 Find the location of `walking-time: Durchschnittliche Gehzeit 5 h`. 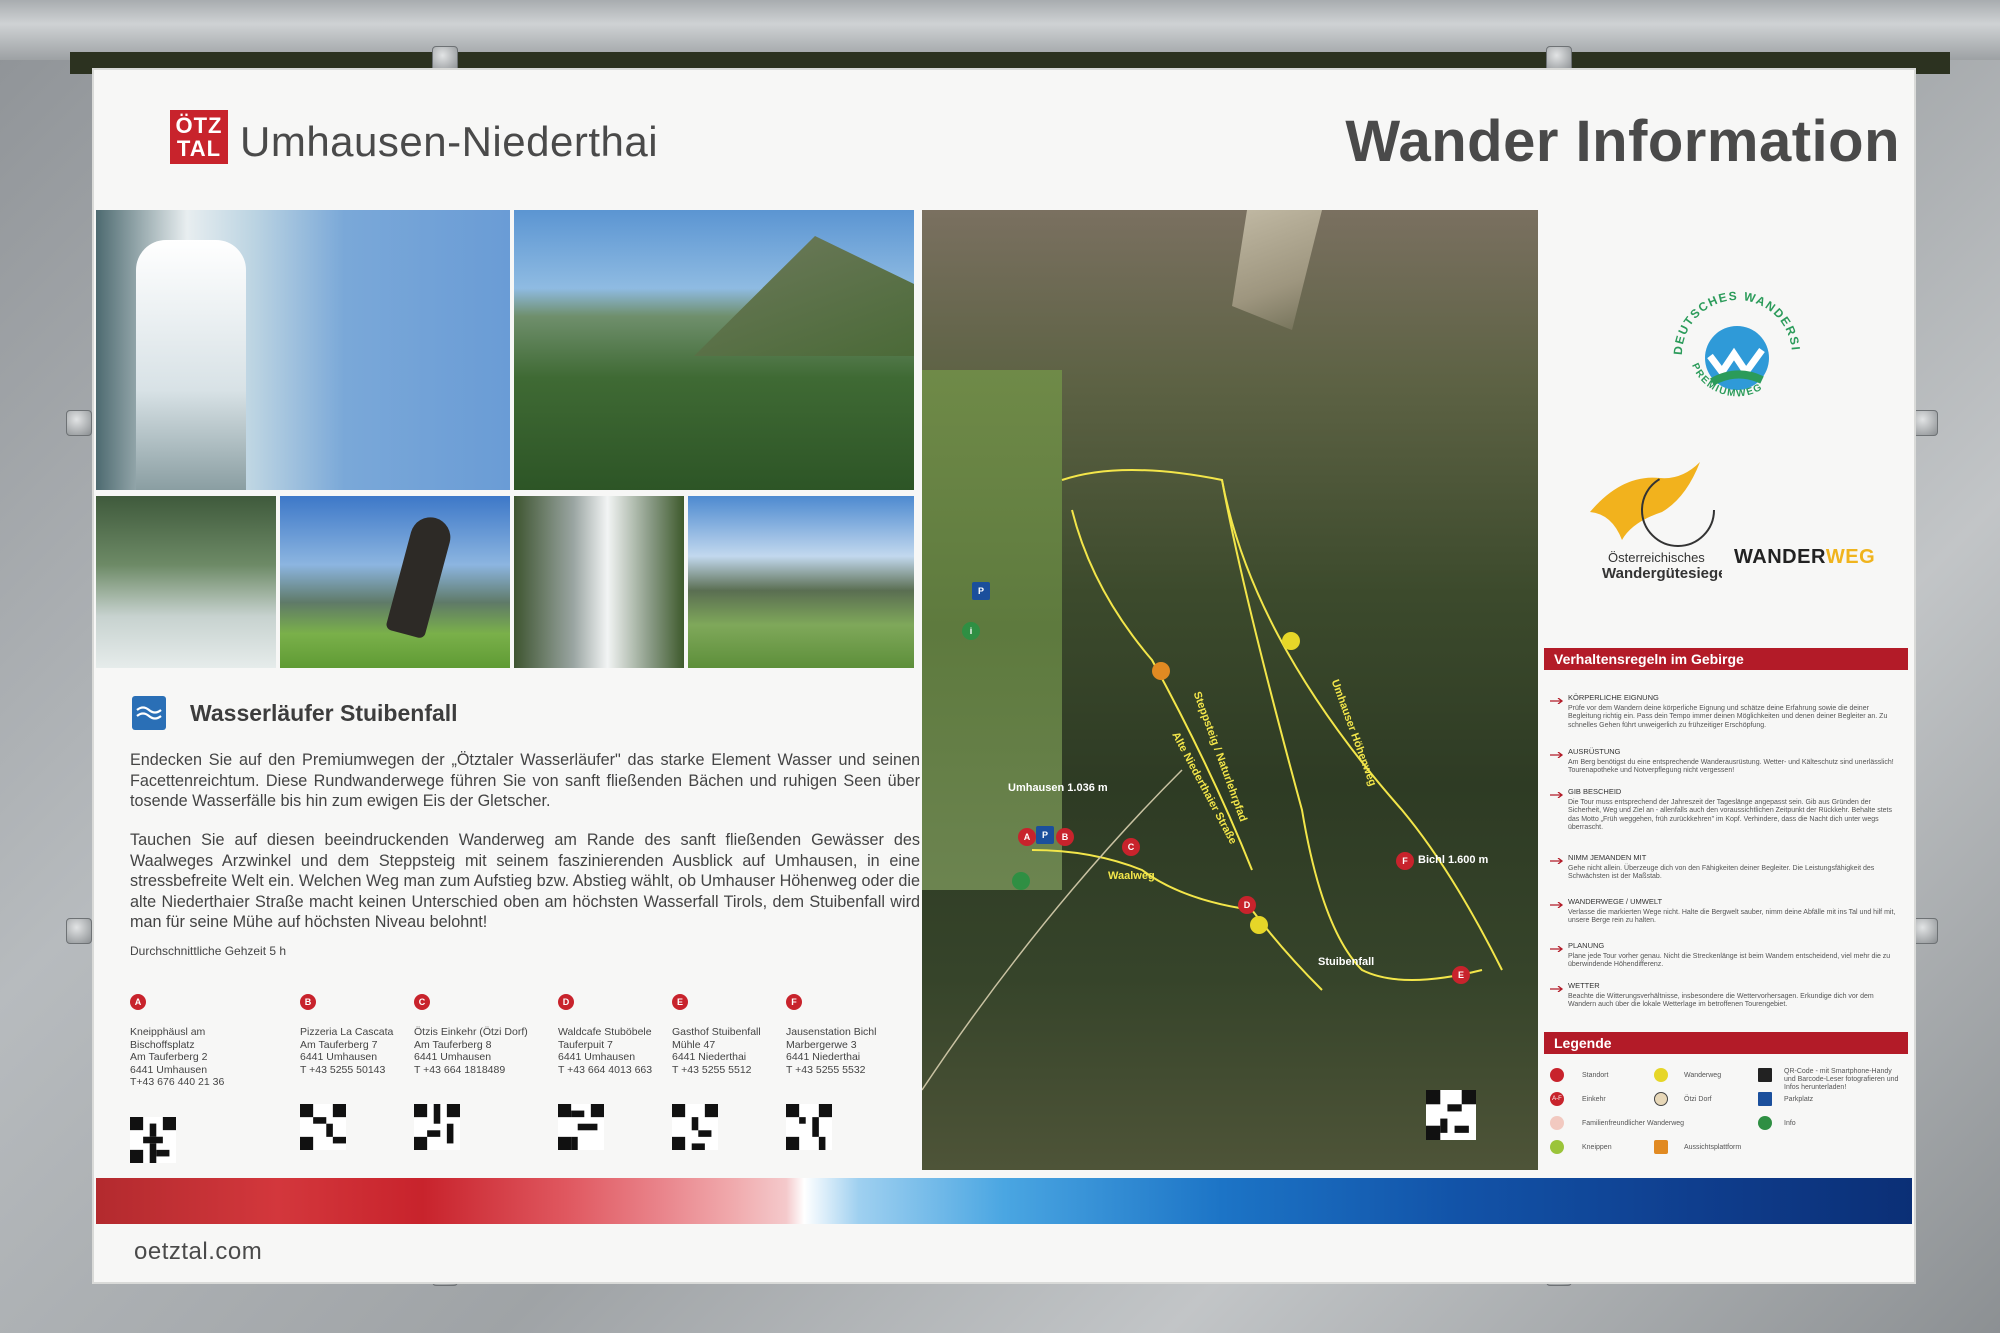

walking-time: Durchschnittliche Gehzeit 5 h is located at coordinates (208, 951).